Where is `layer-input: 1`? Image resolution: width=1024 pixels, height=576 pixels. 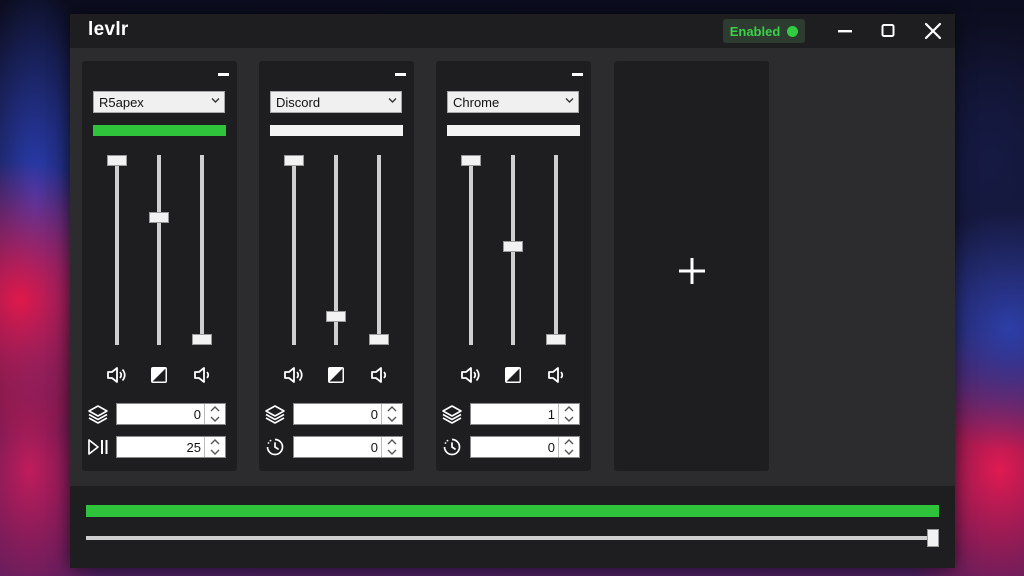 layer-input: 1 is located at coordinates (525, 414).